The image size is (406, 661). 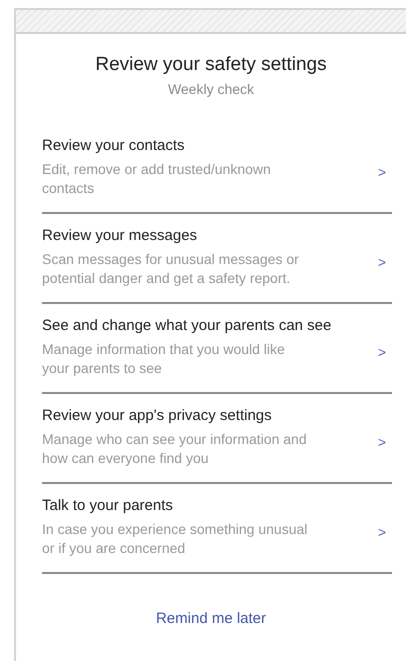 I want to click on item-title: Talk to your parents, so click(x=108, y=506).